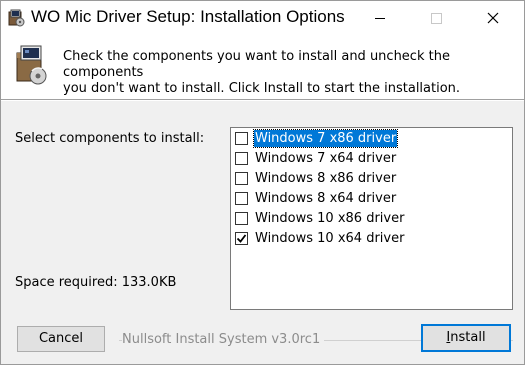 The height and width of the screenshot is (365, 525). Describe the element at coordinates (325, 178) in the screenshot. I see `component-label: Windows 8 x86 driver` at that location.